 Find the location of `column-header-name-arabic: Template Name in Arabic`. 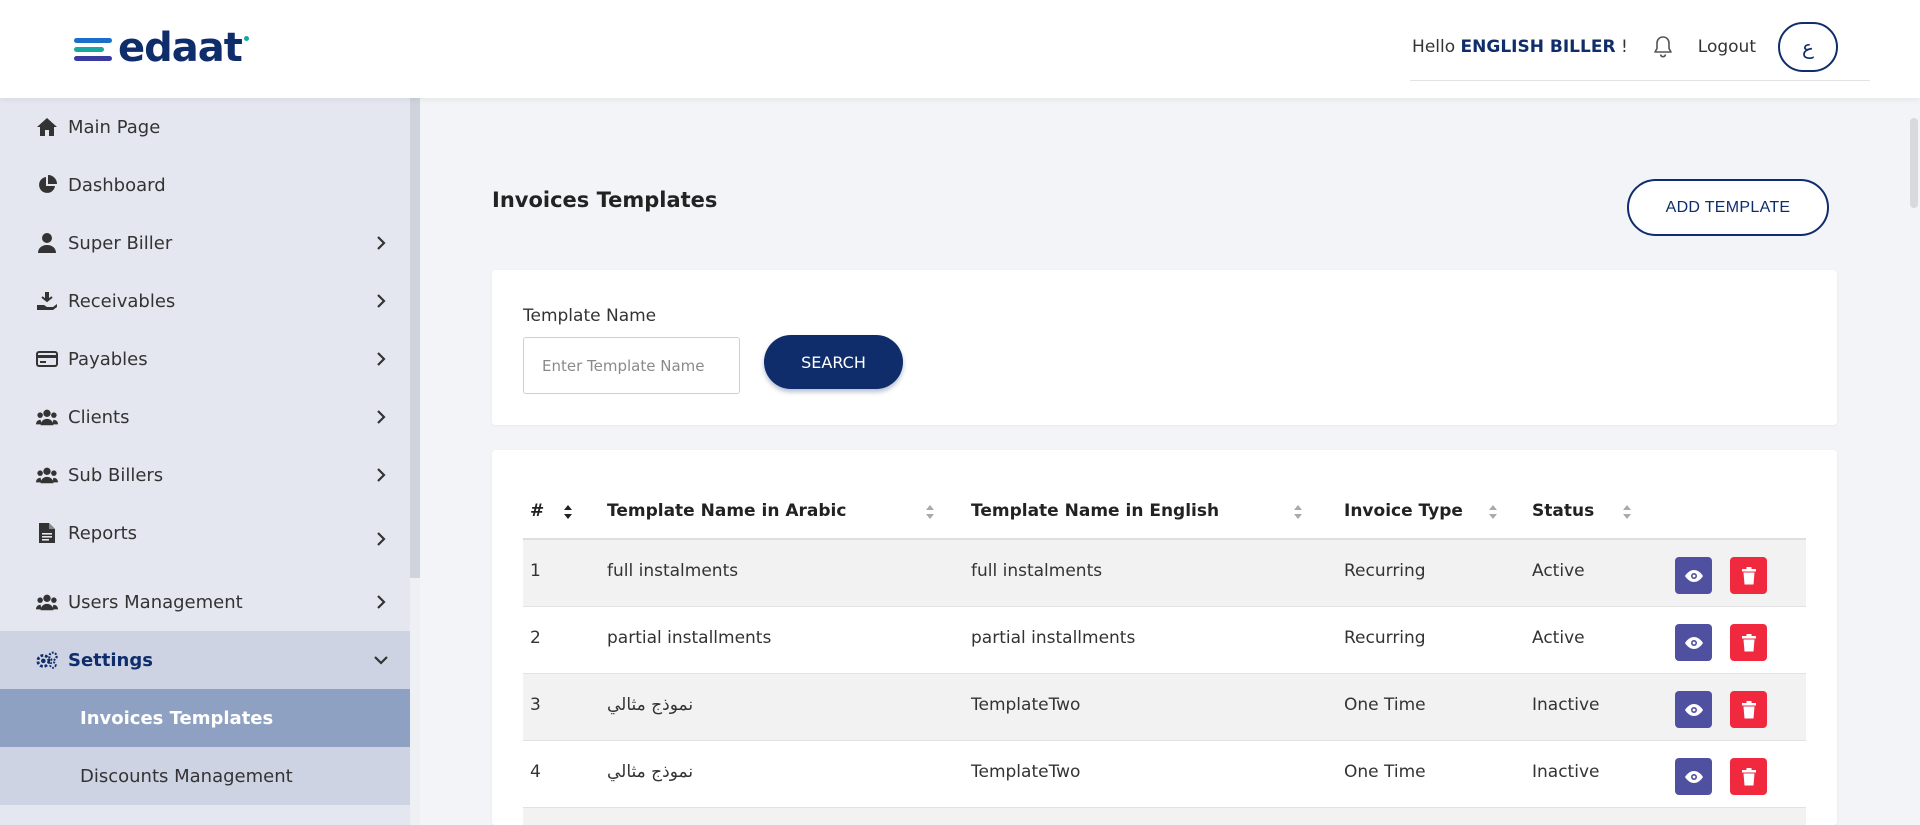

column-header-name-arabic: Template Name in Arabic is located at coordinates (726, 511).